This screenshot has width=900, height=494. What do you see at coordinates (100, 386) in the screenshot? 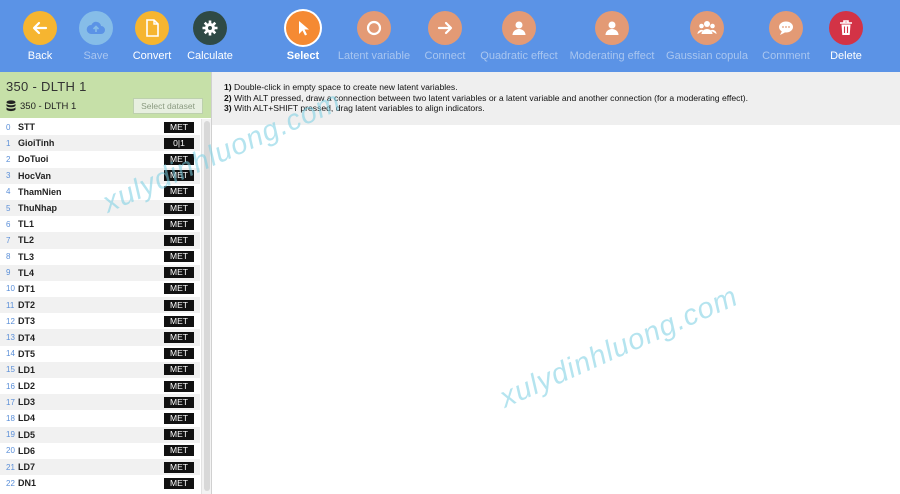
I see `variable-row: 16 LD2 MET` at bounding box center [100, 386].